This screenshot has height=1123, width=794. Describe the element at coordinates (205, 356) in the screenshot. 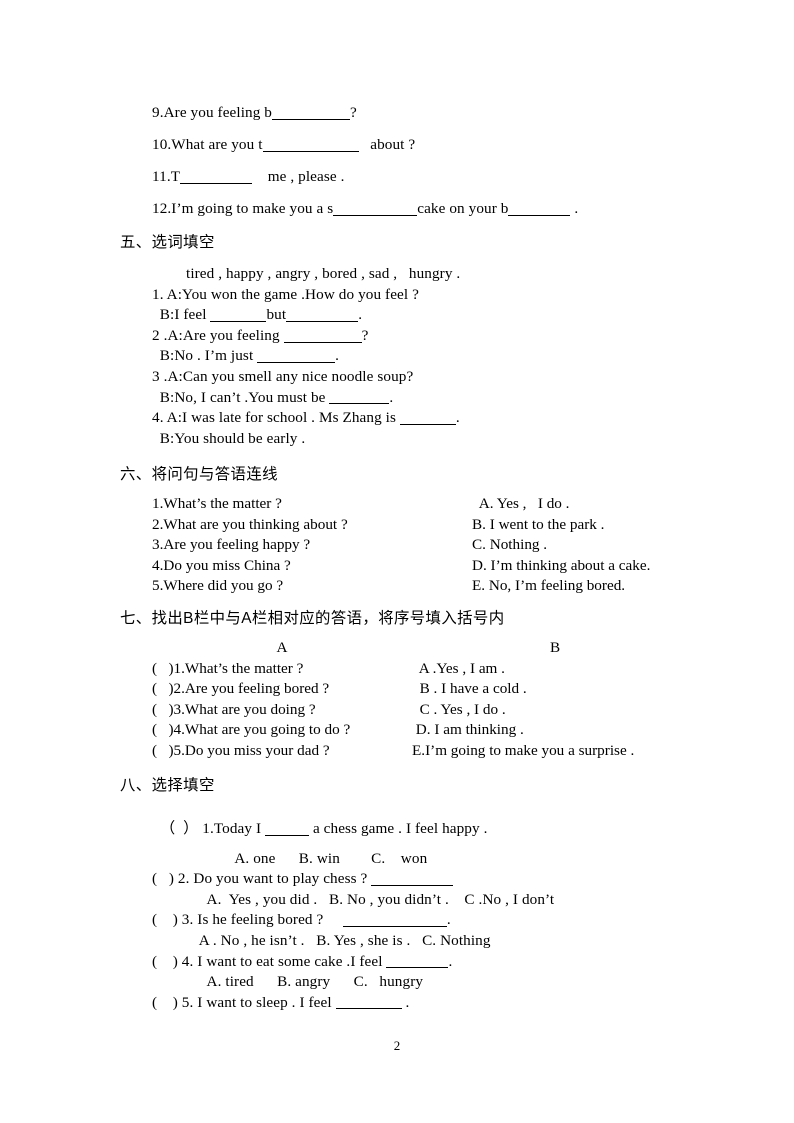

I see `section-5-a2-pre: B:No . I’m just` at that location.